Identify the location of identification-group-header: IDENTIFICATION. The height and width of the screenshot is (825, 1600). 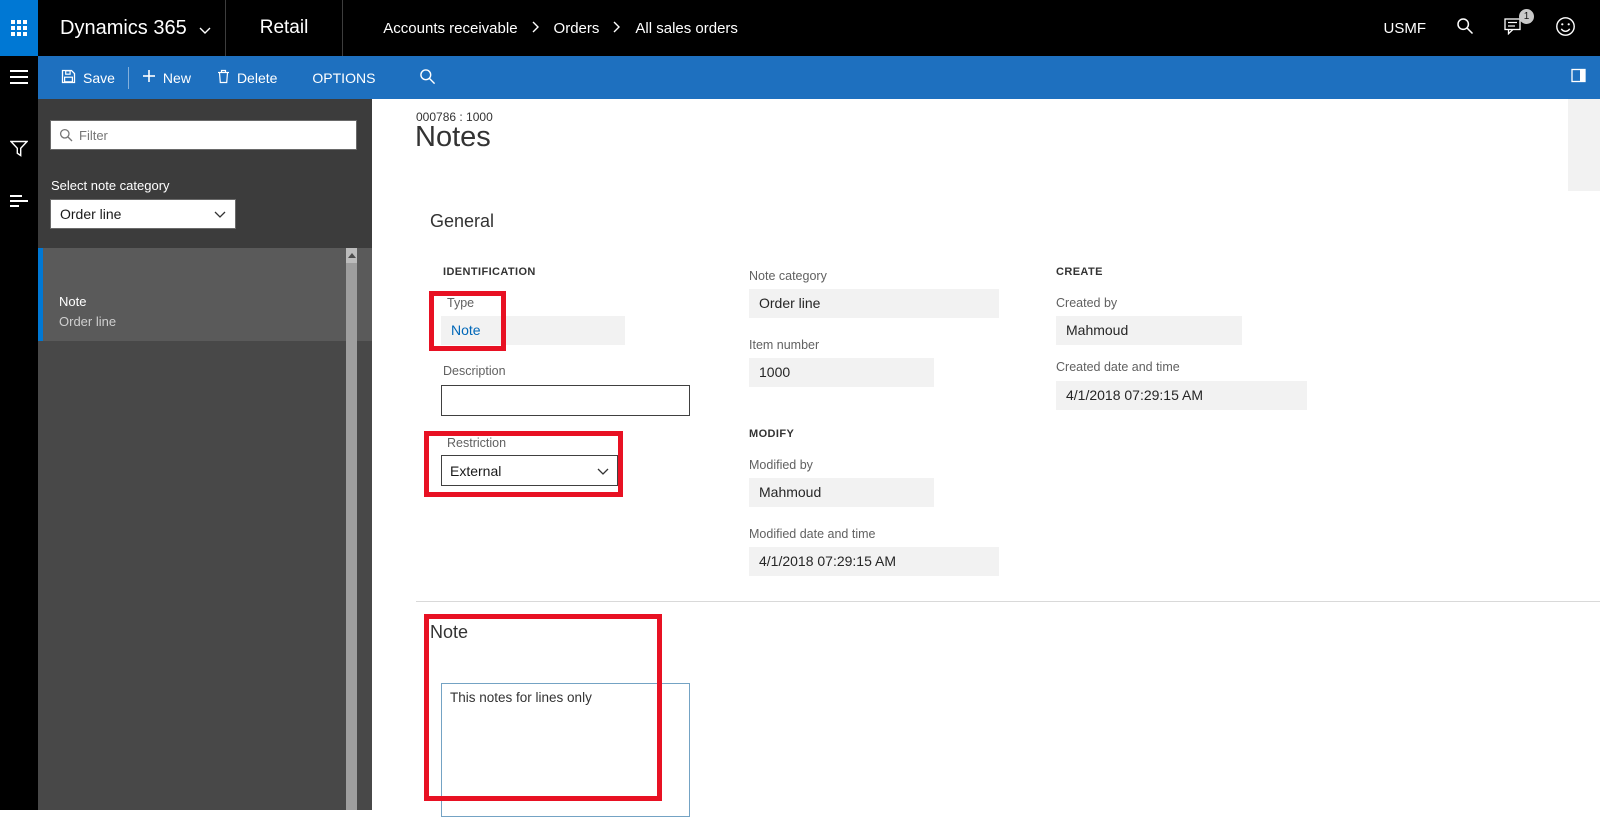
(489, 272).